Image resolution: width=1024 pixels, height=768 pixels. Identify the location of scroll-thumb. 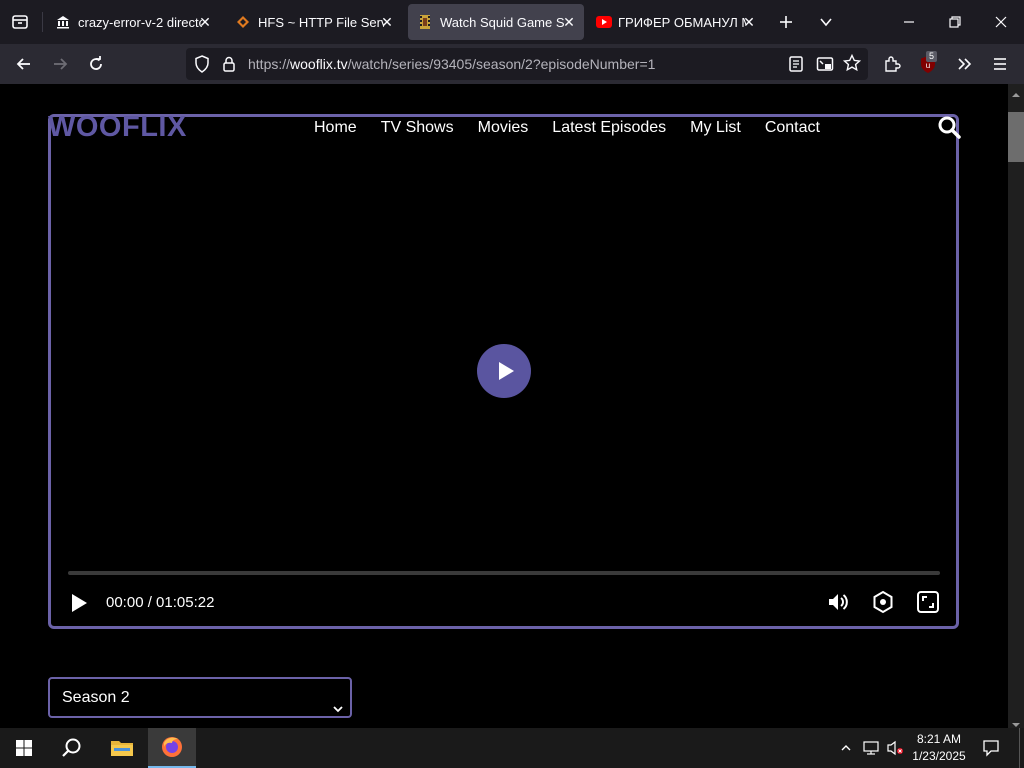
(1016, 137).